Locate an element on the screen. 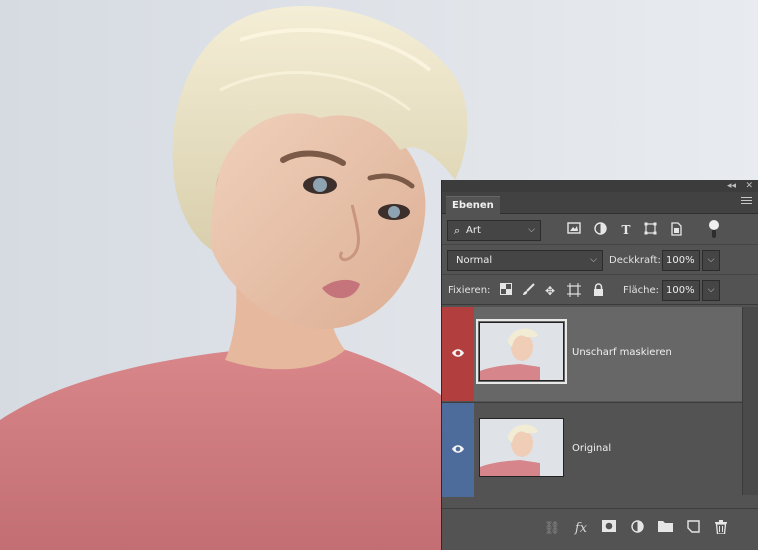 Image resolution: width=758 pixels, height=550 pixels. image-filter-icon is located at coordinates (574, 230).